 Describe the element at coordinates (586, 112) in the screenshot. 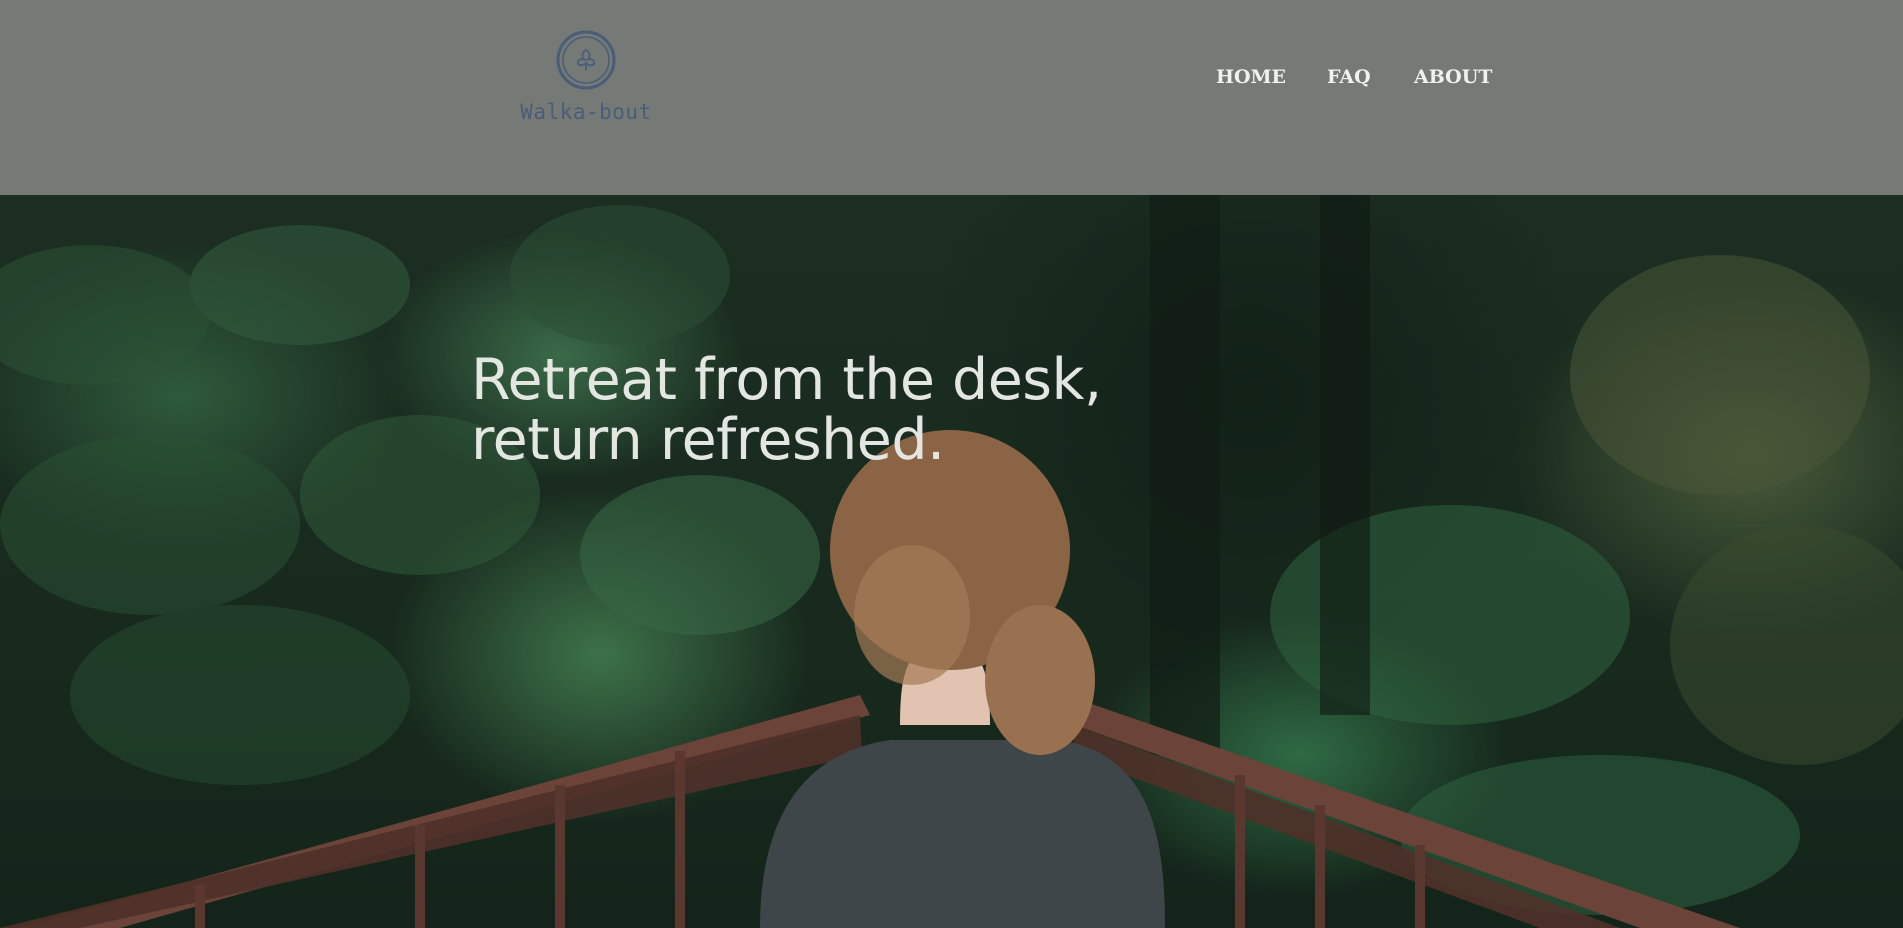

I see `brand-name: Walka-bout` at that location.